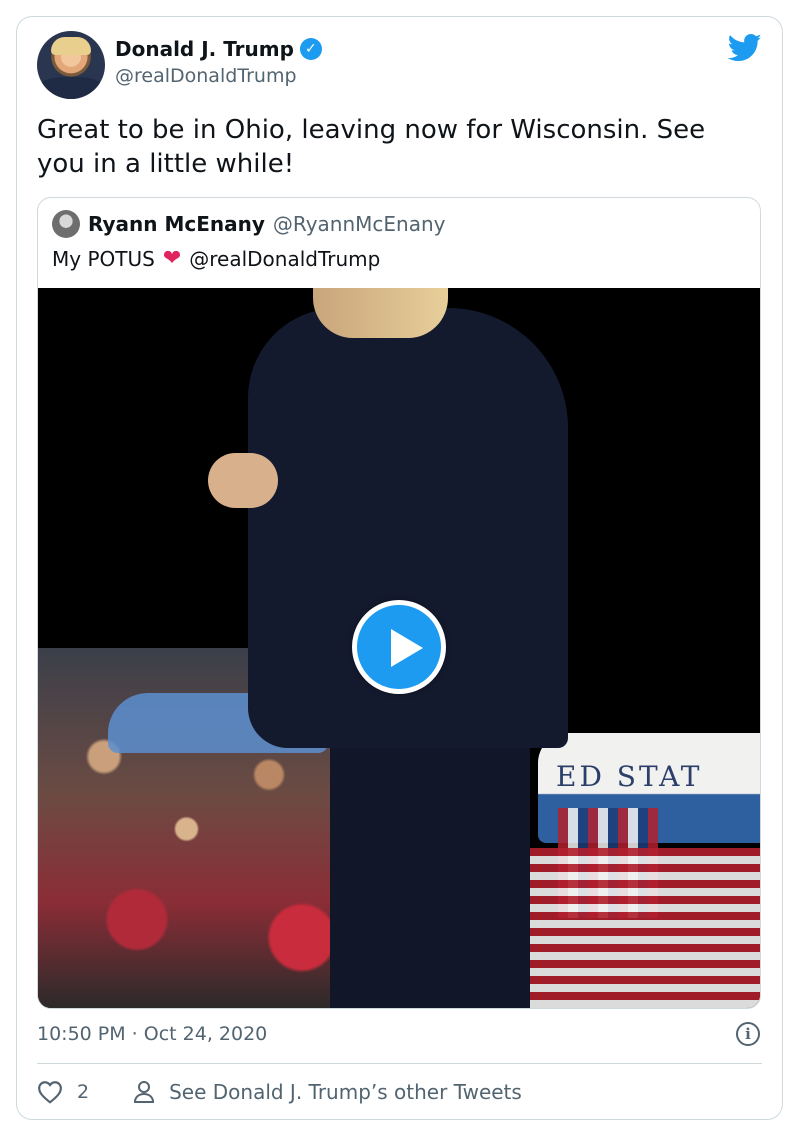 The width and height of the screenshot is (800, 1135). I want to click on figure-hands, so click(243, 480).